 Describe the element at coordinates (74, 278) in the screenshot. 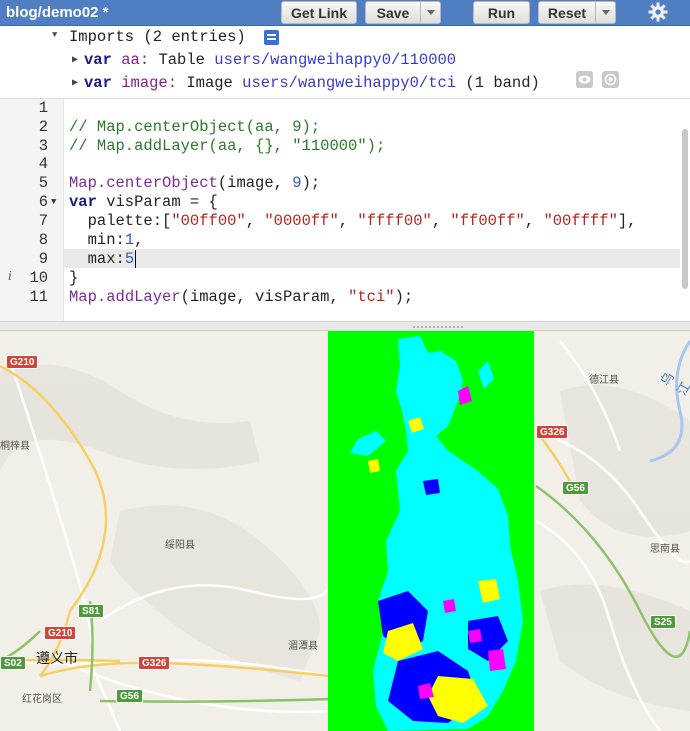

I see `code-line-10: }` at that location.